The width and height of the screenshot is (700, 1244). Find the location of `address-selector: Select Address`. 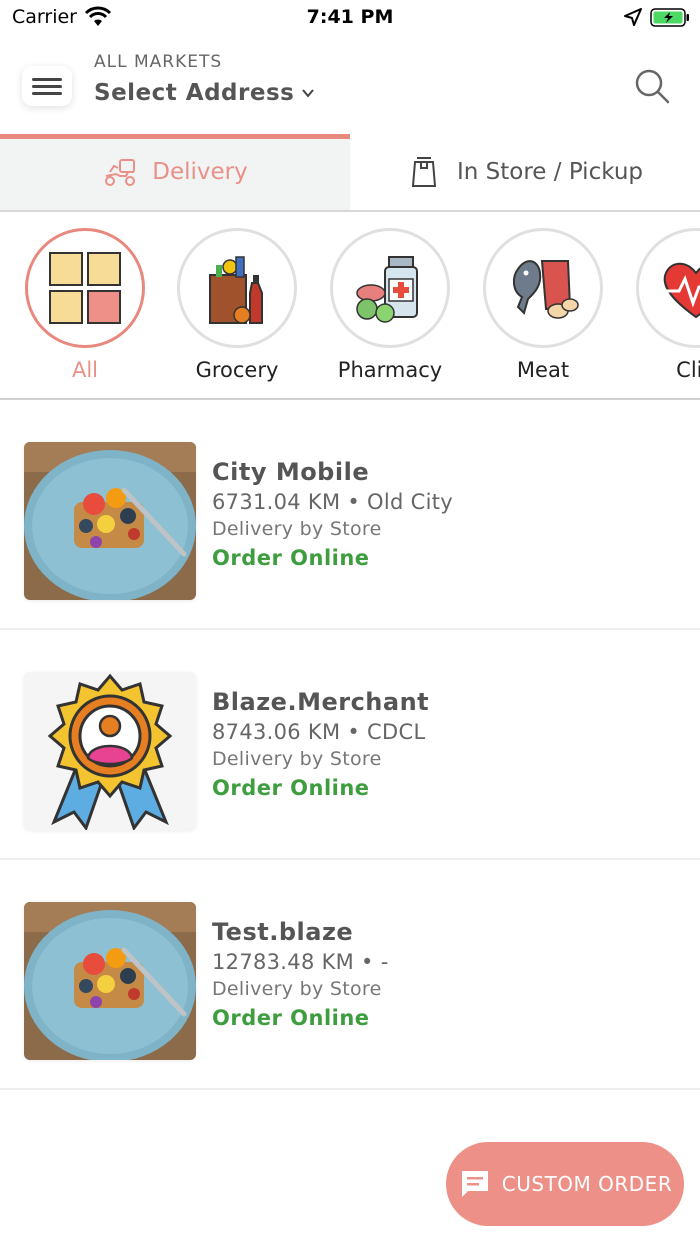

address-selector: Select Address is located at coordinates (205, 93).